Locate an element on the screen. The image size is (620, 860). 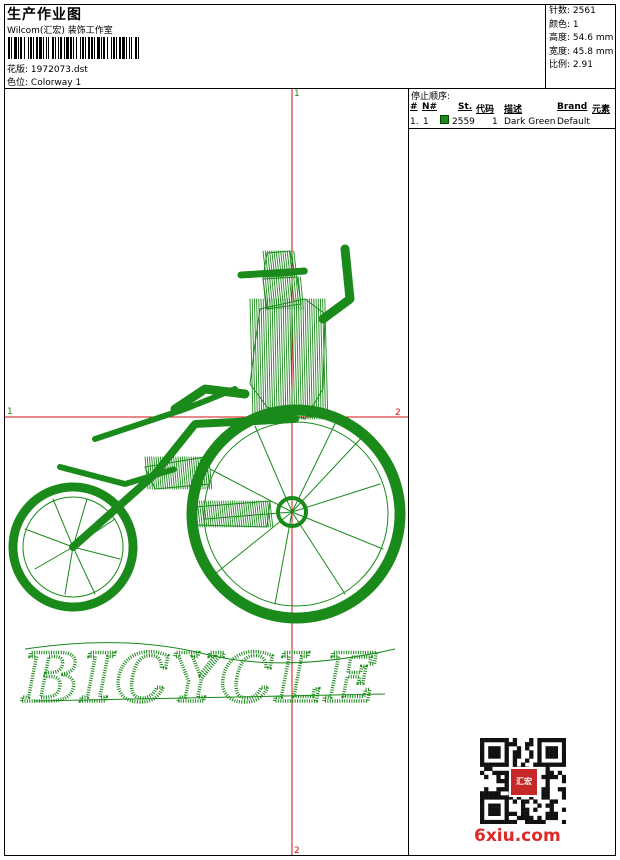
stats-divider is located at coordinates (545, 46).